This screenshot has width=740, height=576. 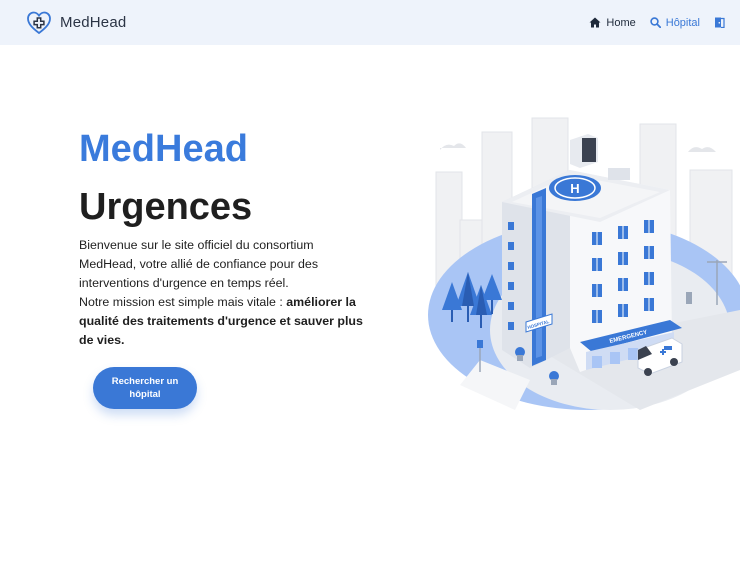 What do you see at coordinates (370, 22) in the screenshot?
I see `top-navbar: MedHead Home Hôpital` at bounding box center [370, 22].